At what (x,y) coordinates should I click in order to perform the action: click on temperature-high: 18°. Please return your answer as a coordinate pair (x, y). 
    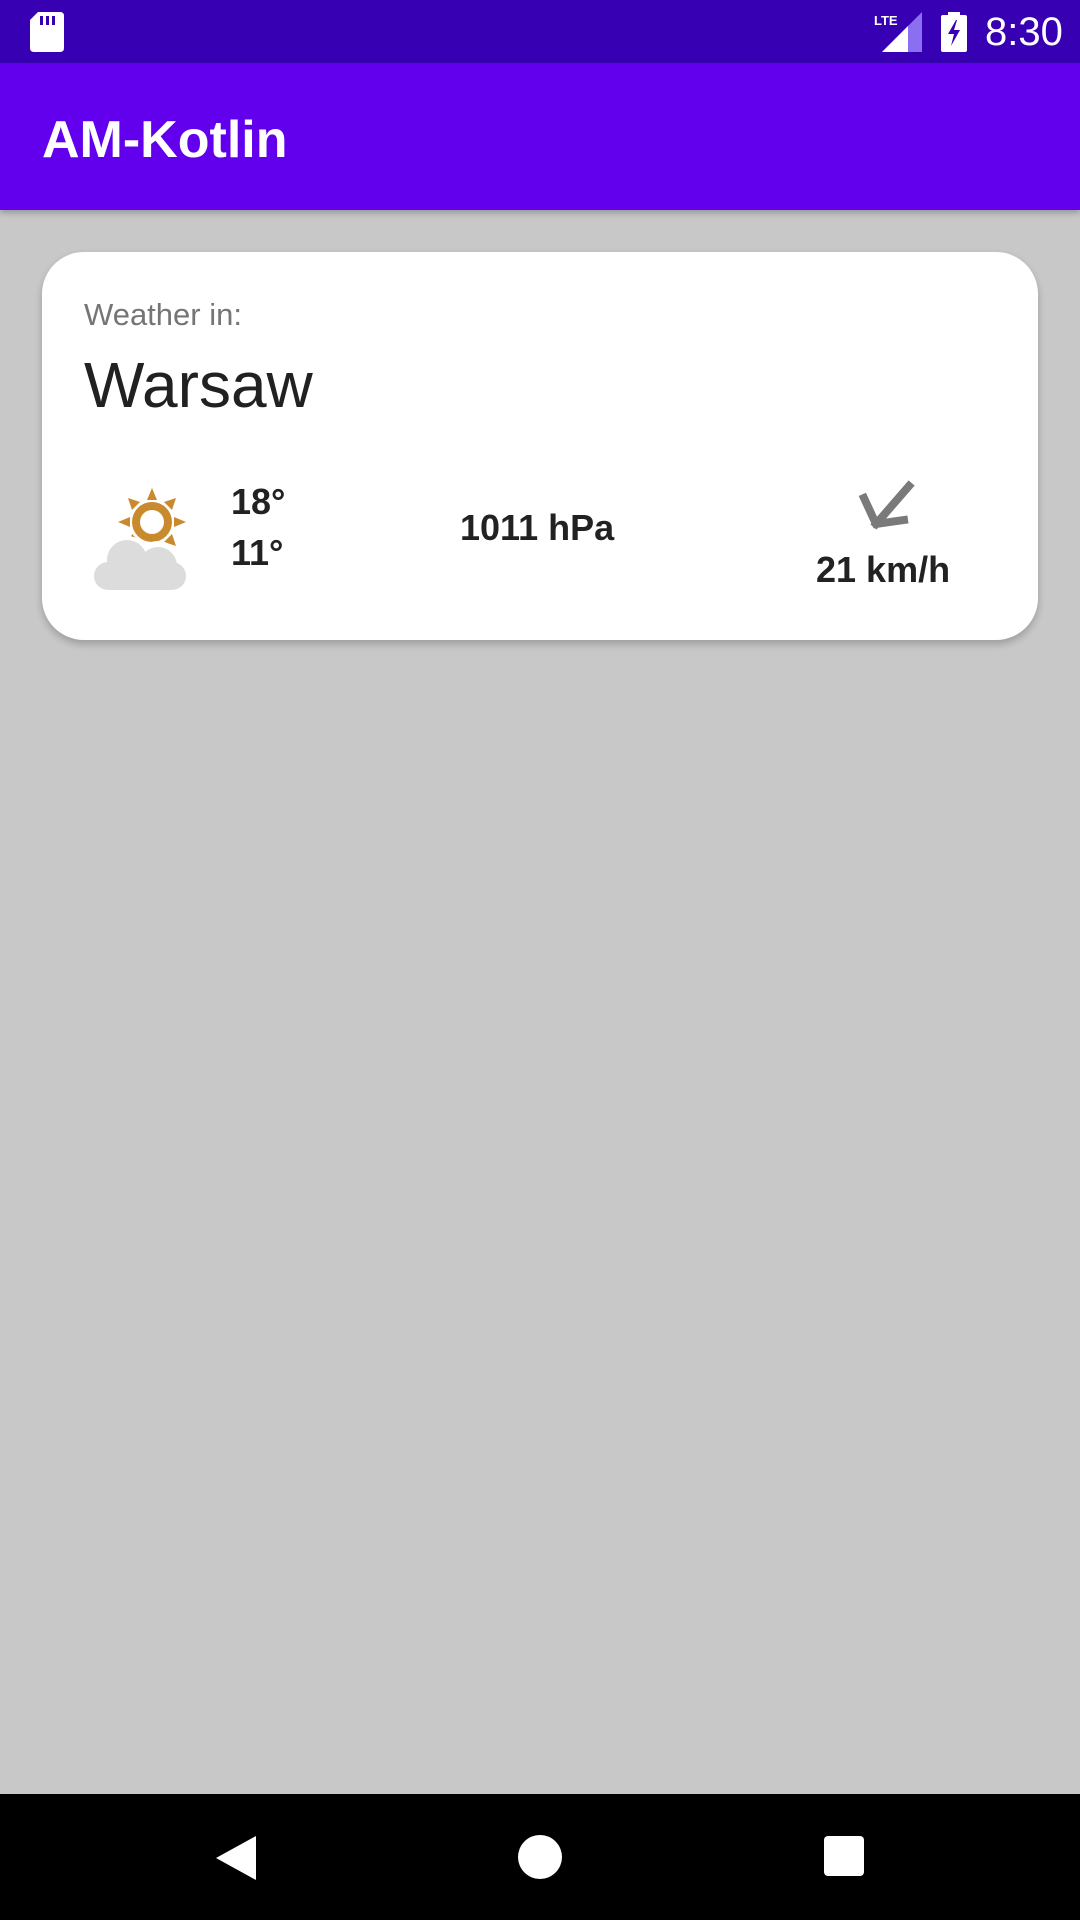
    Looking at the image, I should click on (258, 501).